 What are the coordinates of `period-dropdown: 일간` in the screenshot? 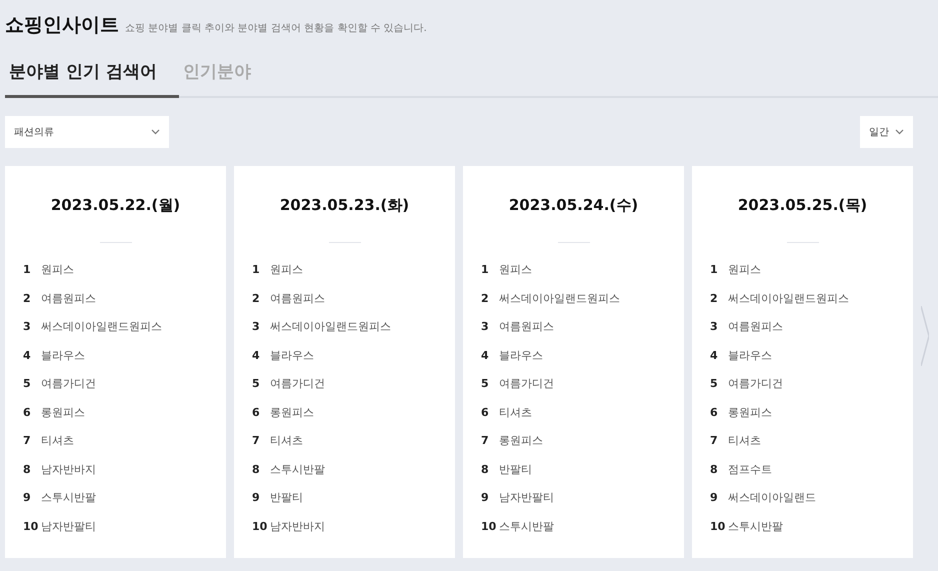 It's located at (886, 132).